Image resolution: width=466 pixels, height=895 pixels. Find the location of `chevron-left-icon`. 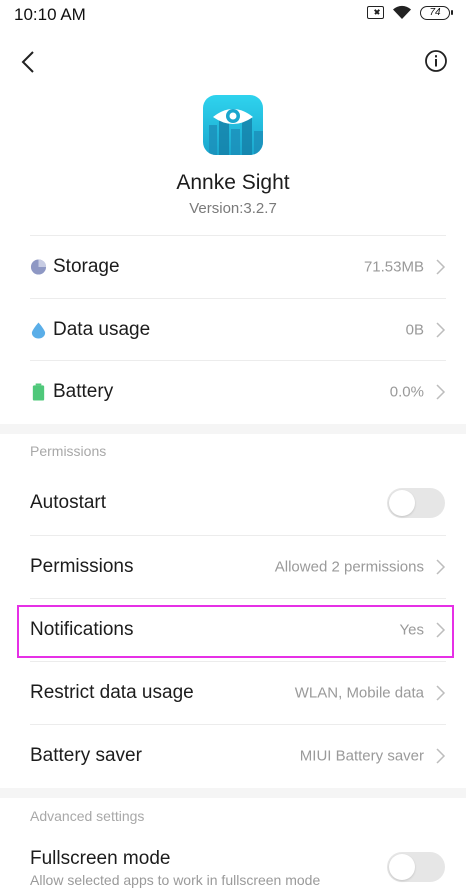

chevron-left-icon is located at coordinates (27, 62).